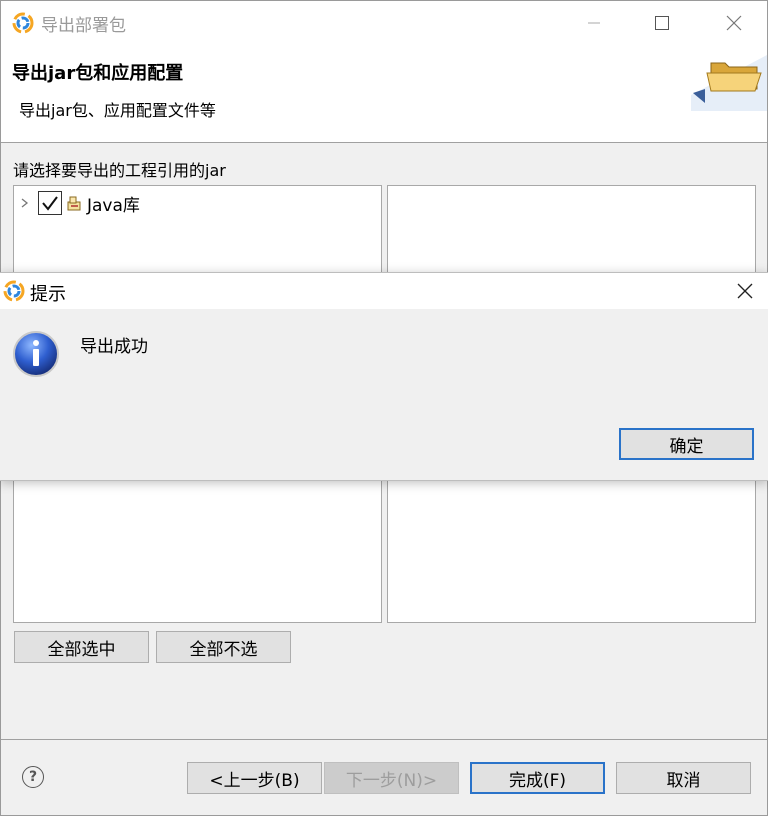 This screenshot has height=816, width=768. Describe the element at coordinates (119, 170) in the screenshot. I see `jar-select-label: 请选择要导出的工程引用的jar` at that location.